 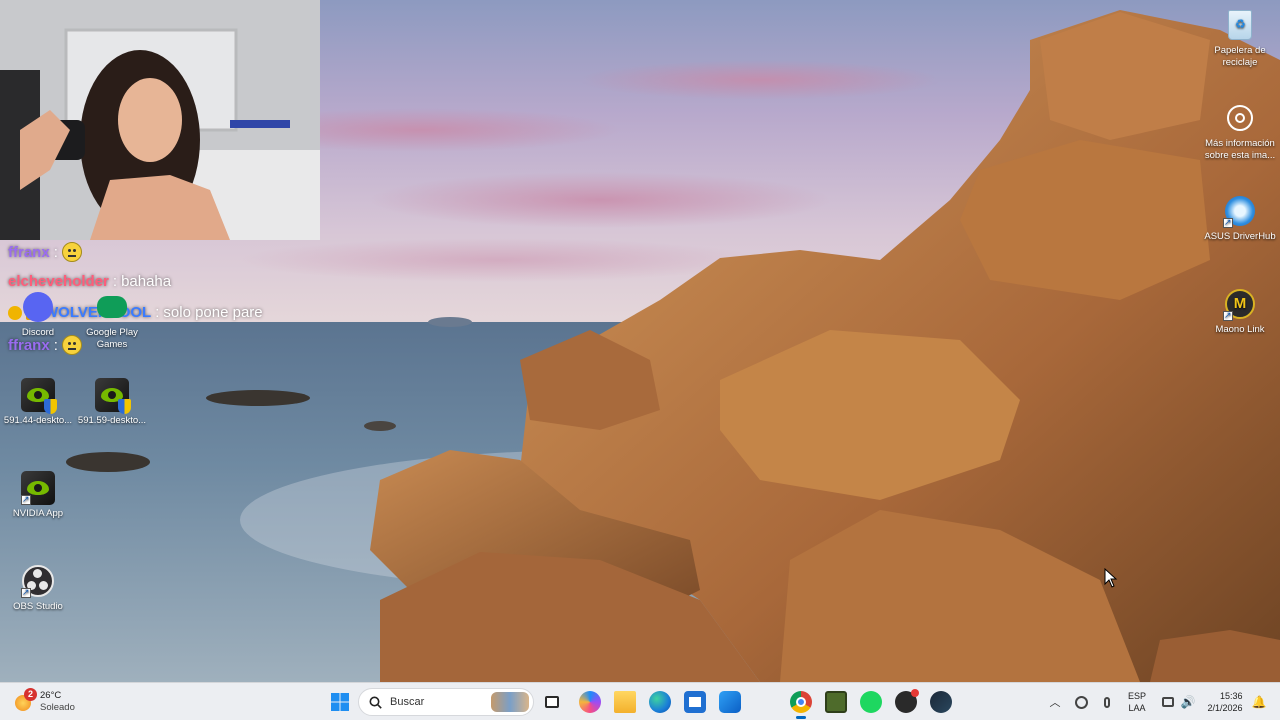 What do you see at coordinates (1225, 708) in the screenshot?
I see `clock-date: 2/1/2026` at bounding box center [1225, 708].